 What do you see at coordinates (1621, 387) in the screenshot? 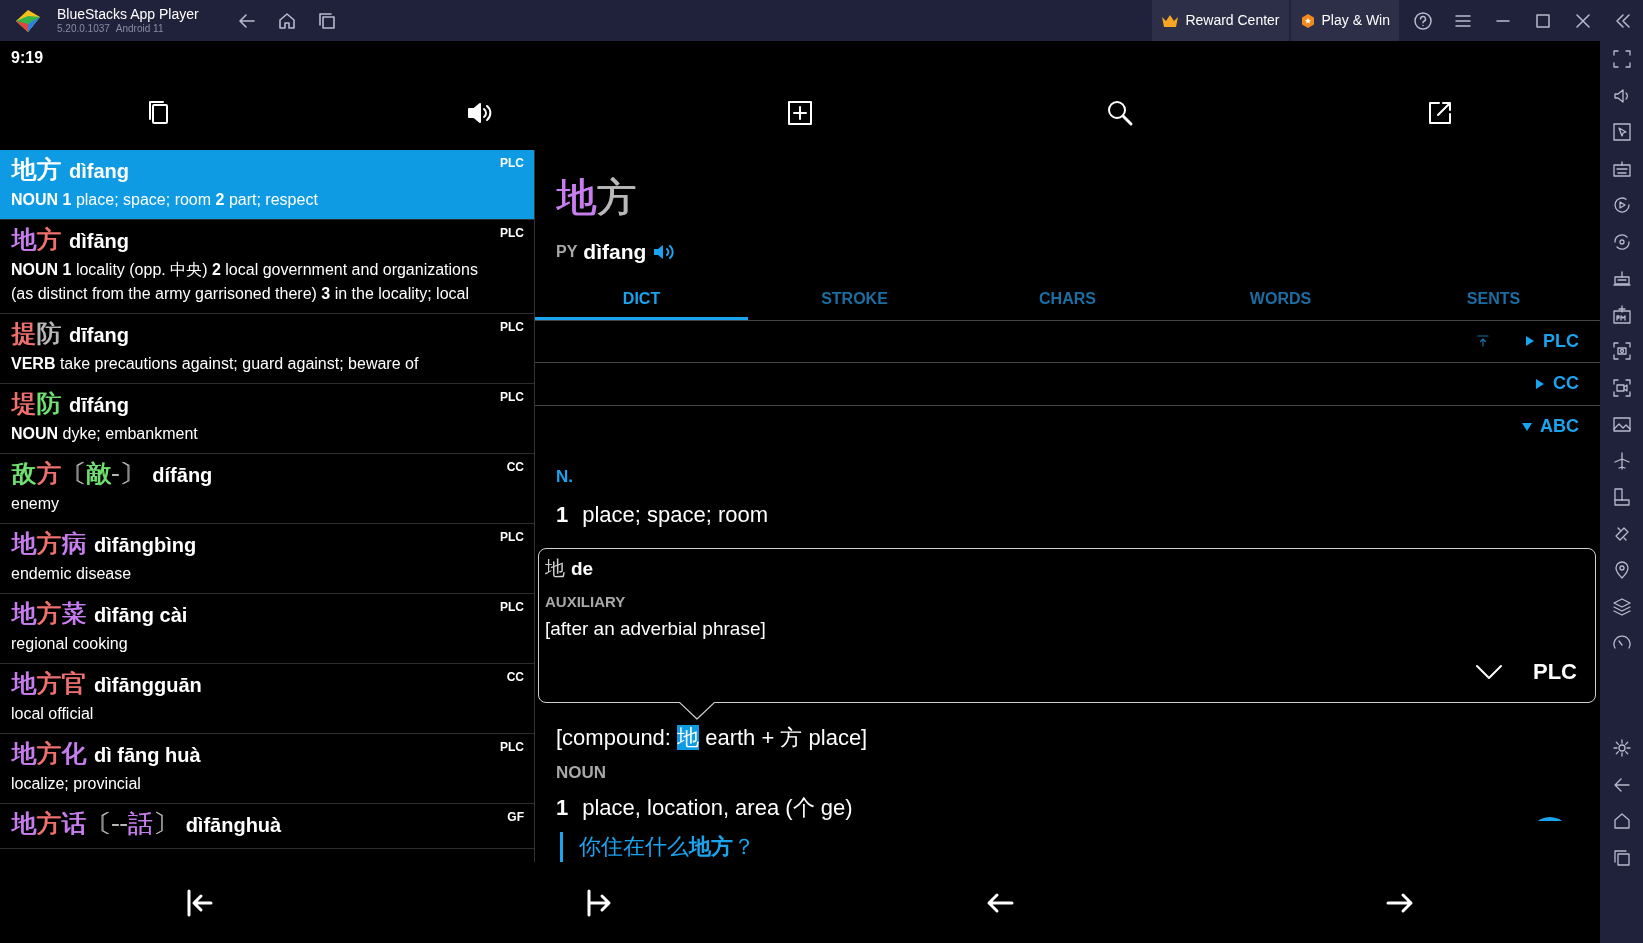
I see `record-icon` at bounding box center [1621, 387].